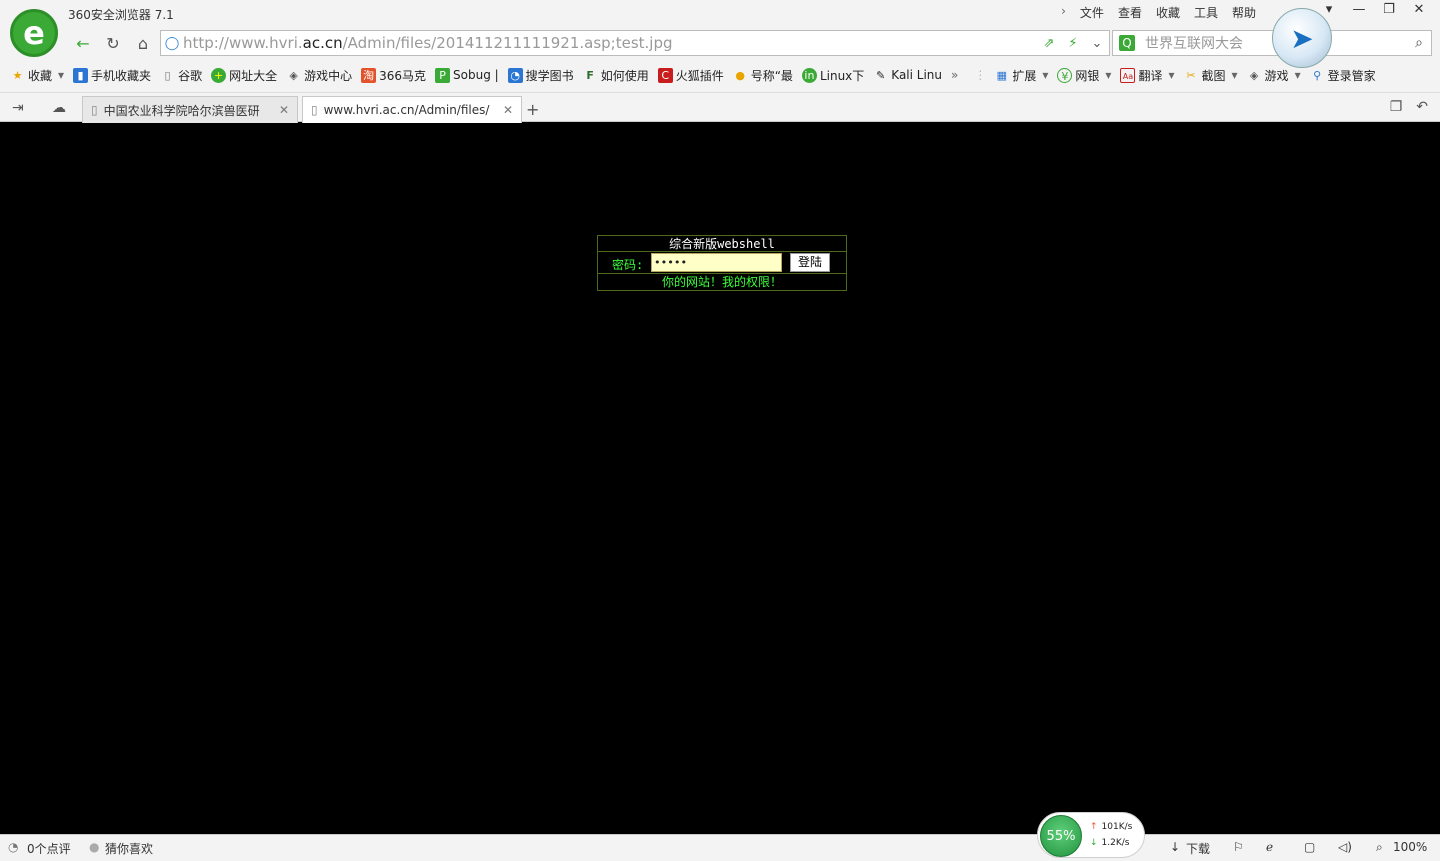  I want to click on chevron-down-icon: ⌄, so click(1097, 43).